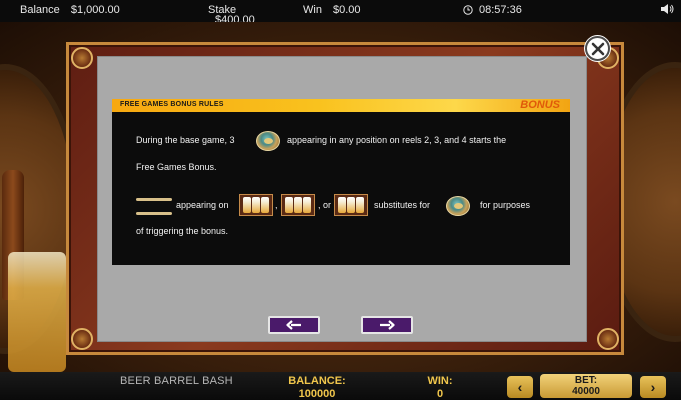 This screenshot has height=400, width=681. What do you see at coordinates (500, 10) in the screenshot?
I see `clock-time: 08:57:36` at bounding box center [500, 10].